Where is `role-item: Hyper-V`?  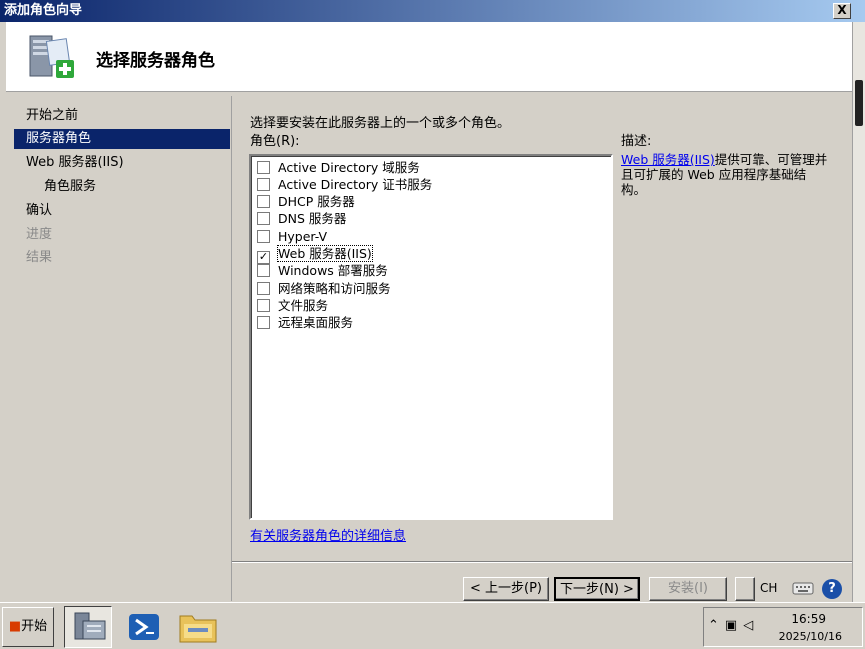 role-item: Hyper-V is located at coordinates (292, 236).